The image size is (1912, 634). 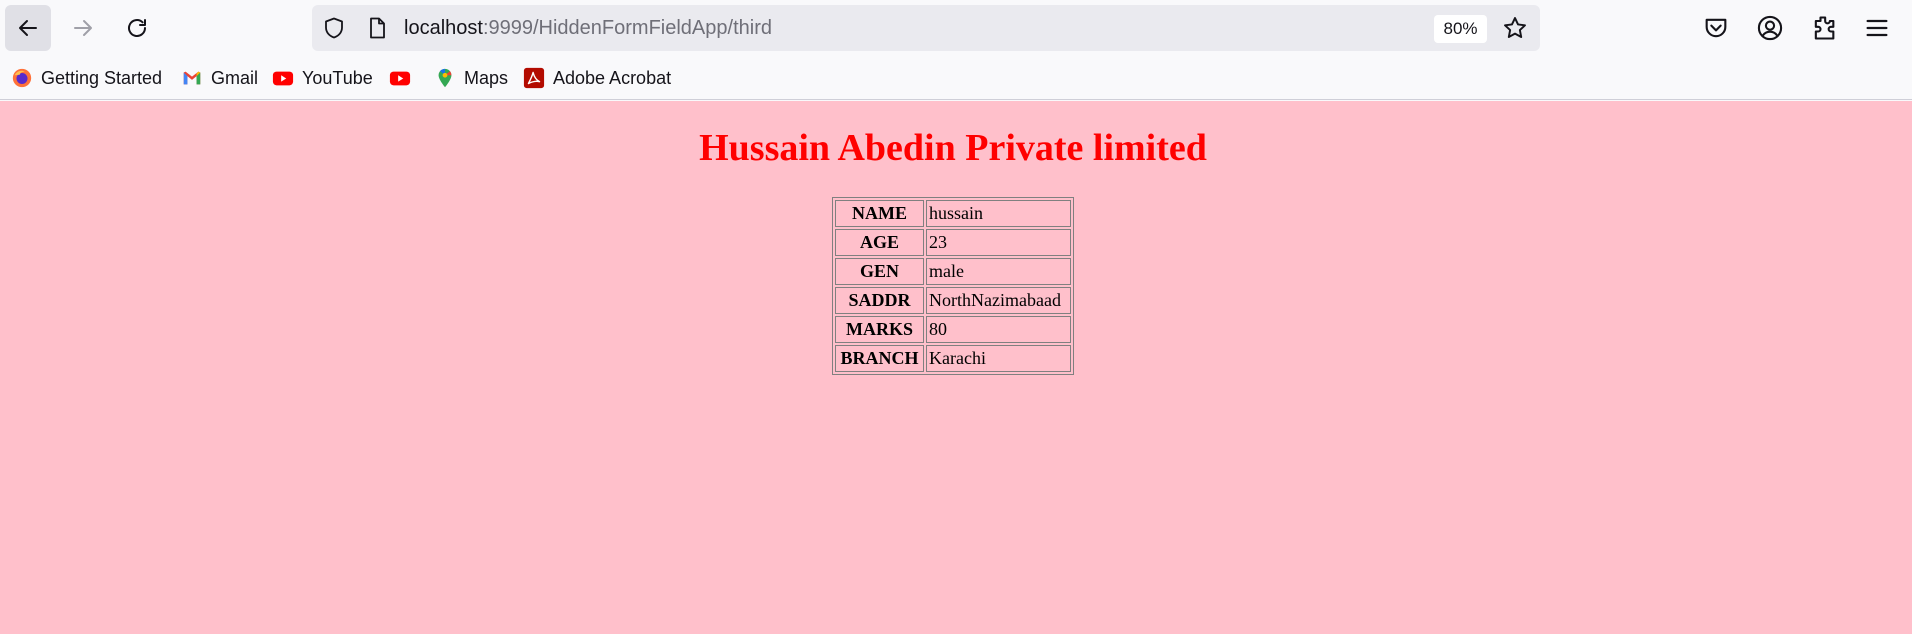 What do you see at coordinates (443, 28) in the screenshot?
I see `url-host: localhost` at bounding box center [443, 28].